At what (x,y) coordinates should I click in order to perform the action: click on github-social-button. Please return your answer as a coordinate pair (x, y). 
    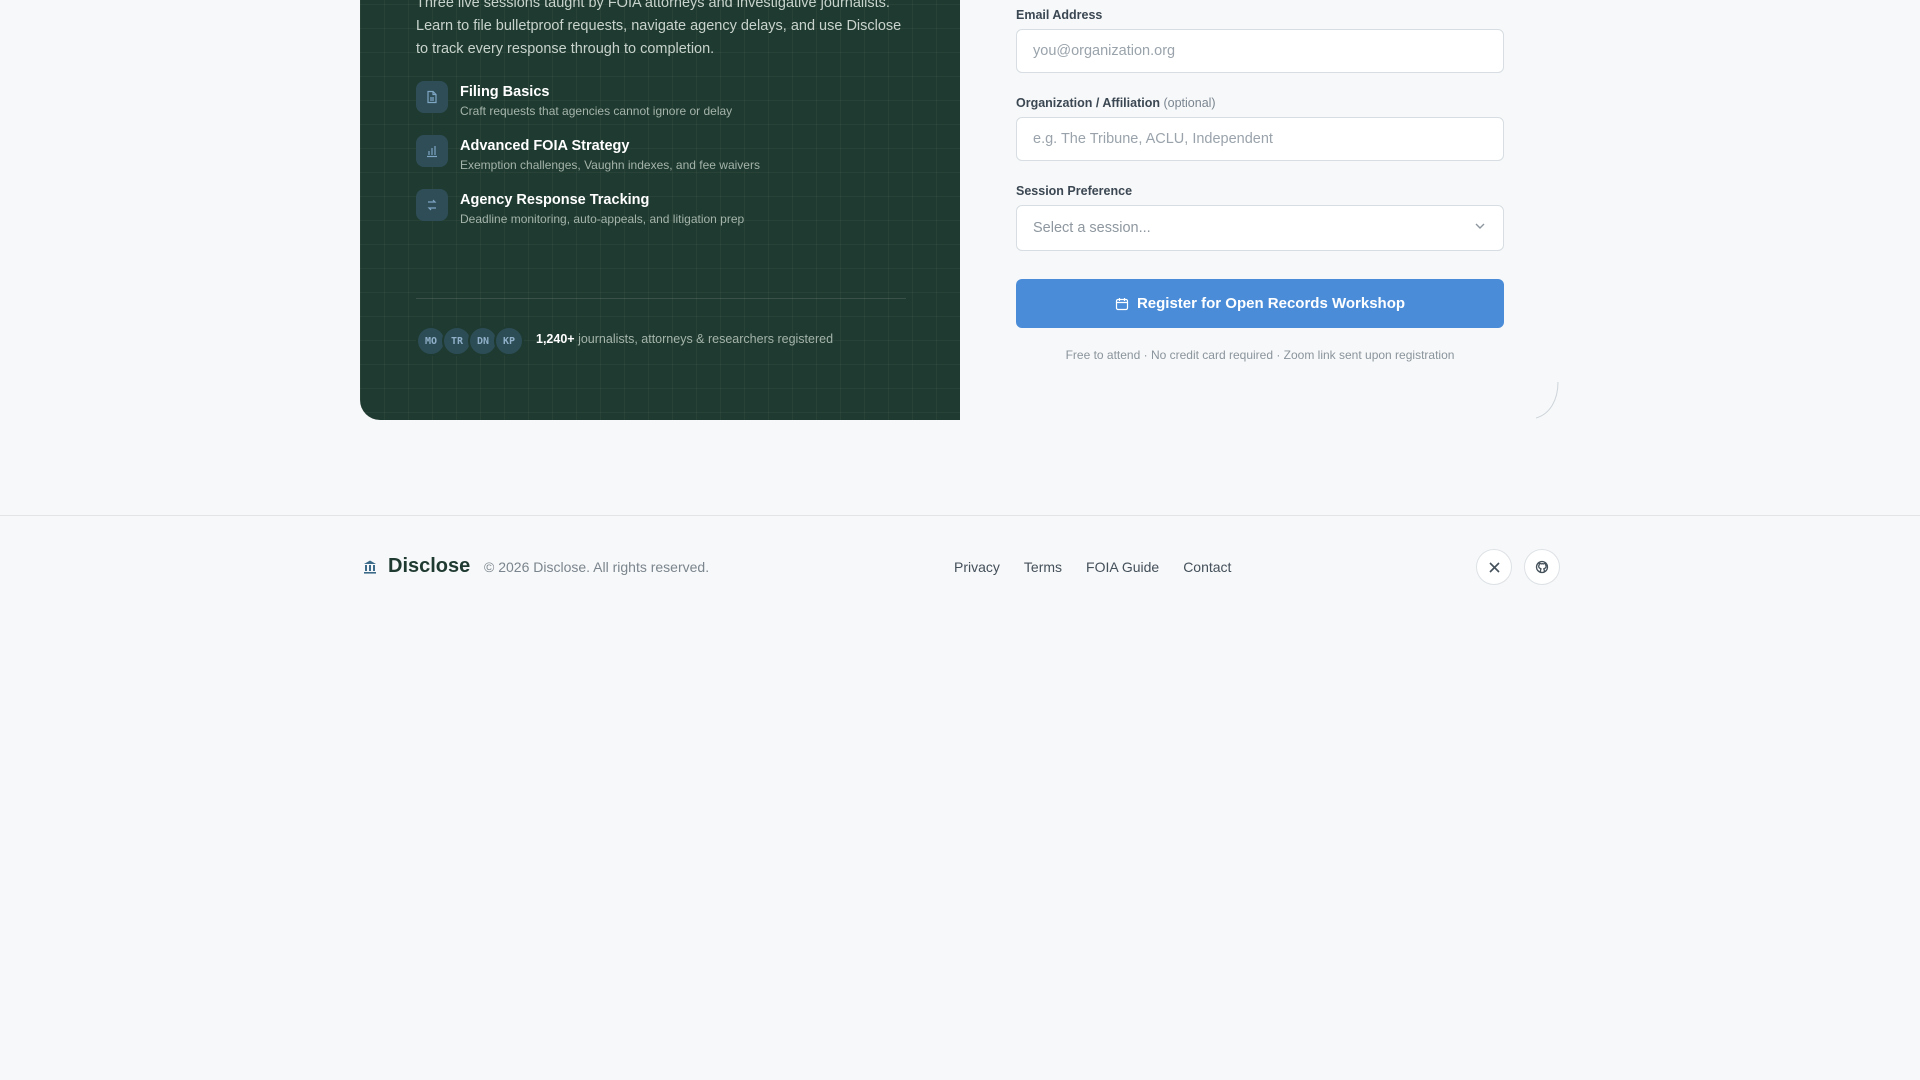
    Looking at the image, I should click on (1542, 567).